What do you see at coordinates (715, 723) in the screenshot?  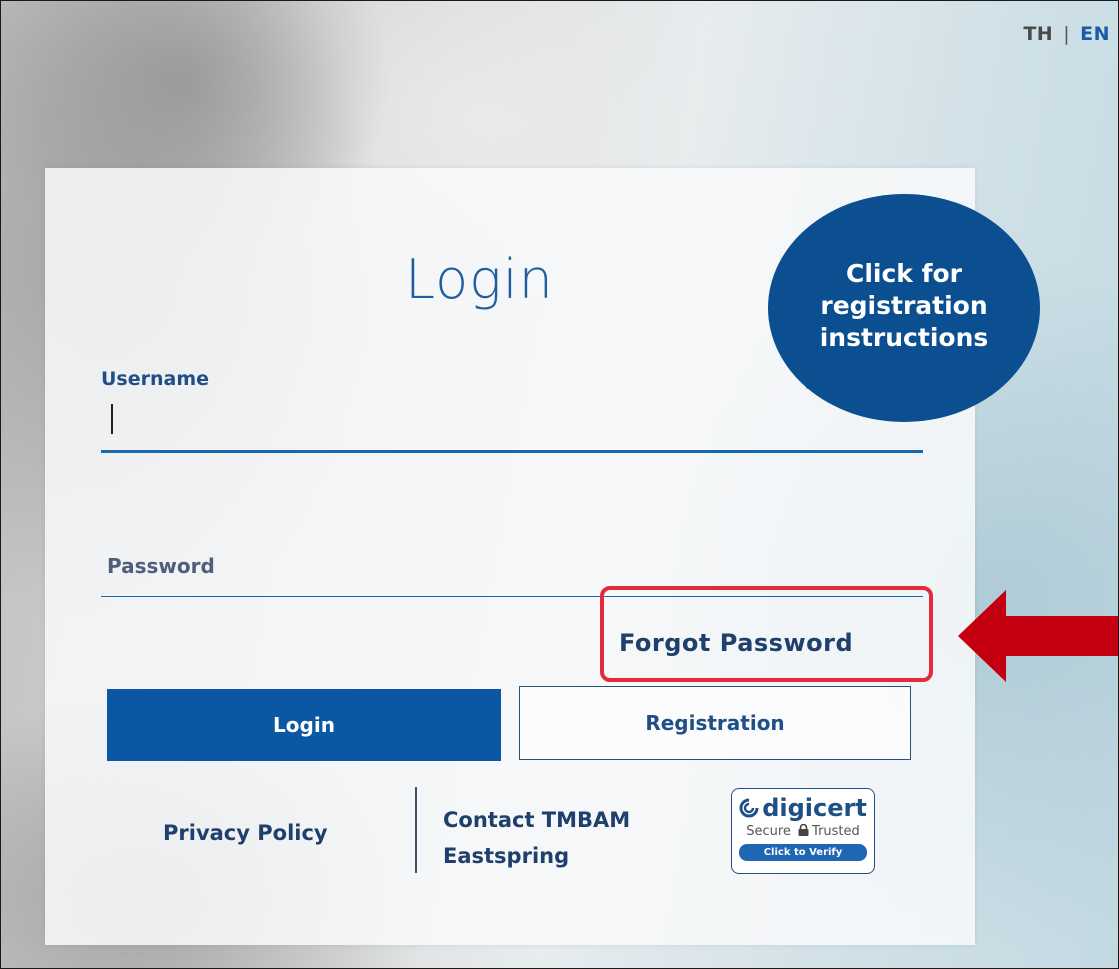 I see `registration-button: Registration` at bounding box center [715, 723].